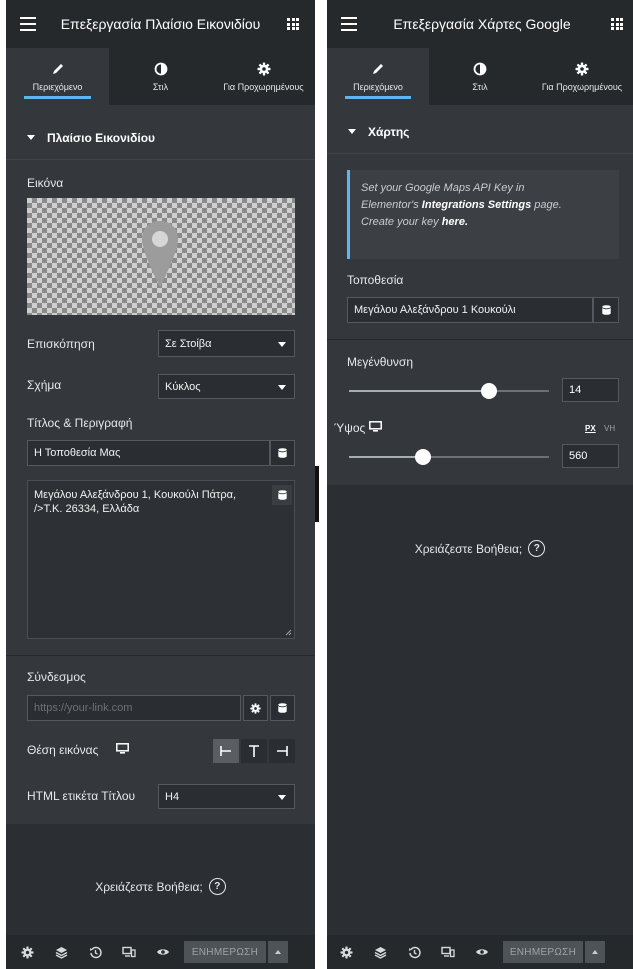  I want to click on unit-px: PX, so click(590, 428).